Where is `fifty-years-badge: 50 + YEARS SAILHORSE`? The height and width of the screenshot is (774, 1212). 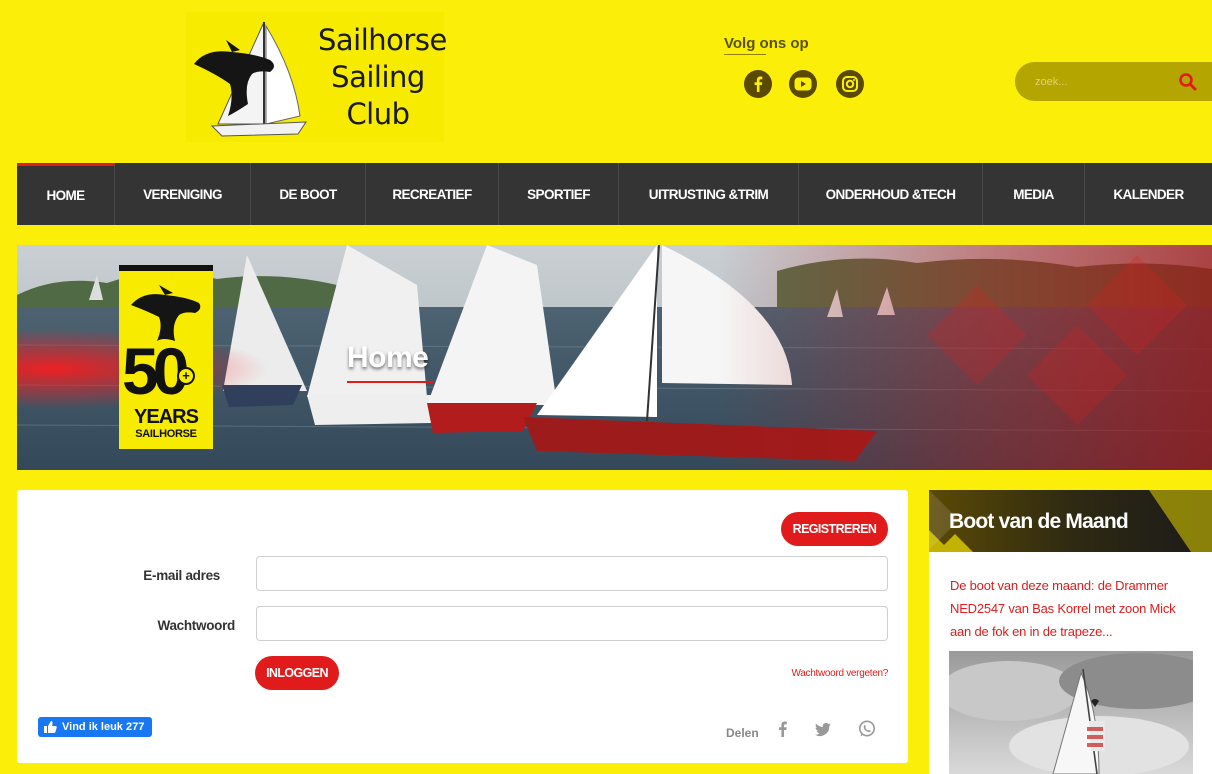
fifty-years-badge: 50 + YEARS SAILHORSE is located at coordinates (166, 357).